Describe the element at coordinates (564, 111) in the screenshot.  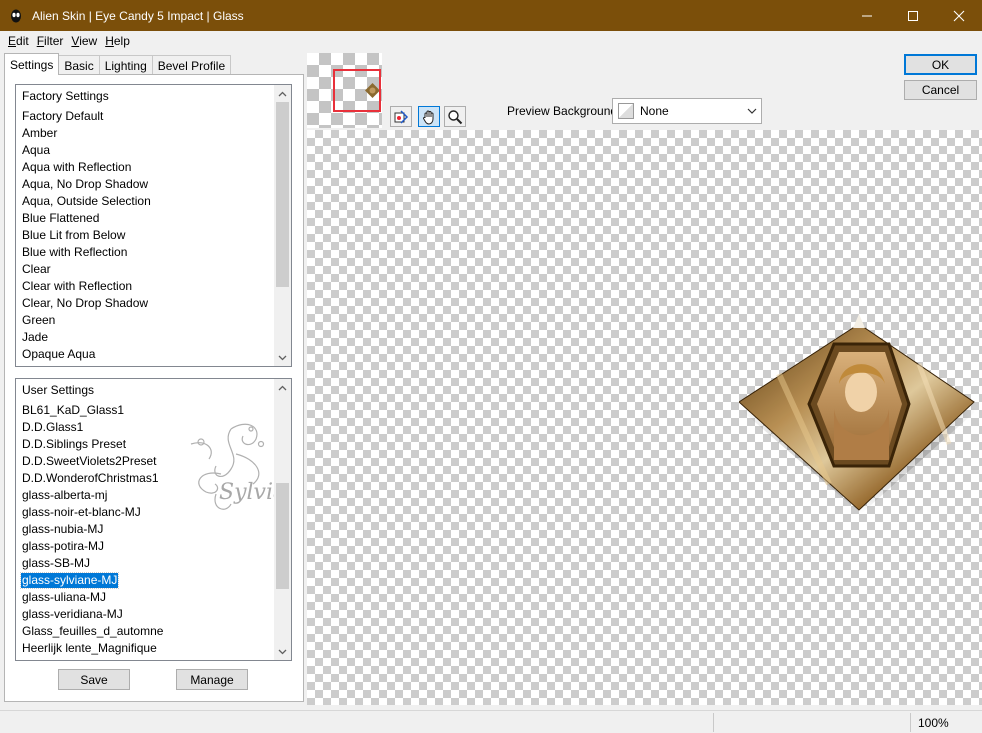
I see `preview-background-label: Preview Background:` at that location.